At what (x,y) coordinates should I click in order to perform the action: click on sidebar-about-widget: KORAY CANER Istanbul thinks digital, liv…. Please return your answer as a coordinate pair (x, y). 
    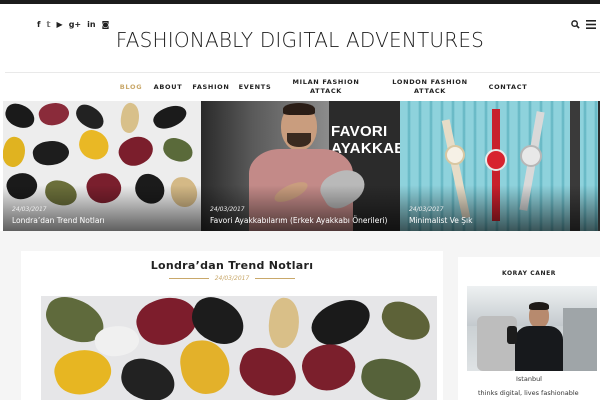
    Looking at the image, I should click on (529, 328).